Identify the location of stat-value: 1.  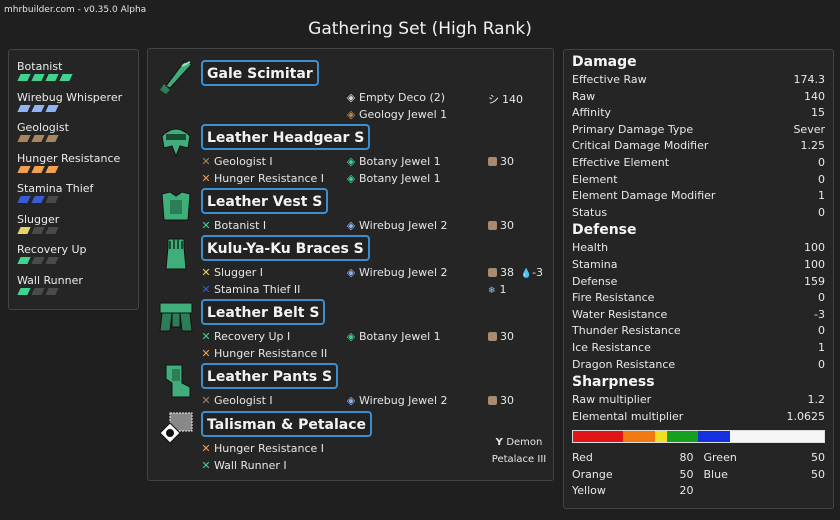
(821, 347).